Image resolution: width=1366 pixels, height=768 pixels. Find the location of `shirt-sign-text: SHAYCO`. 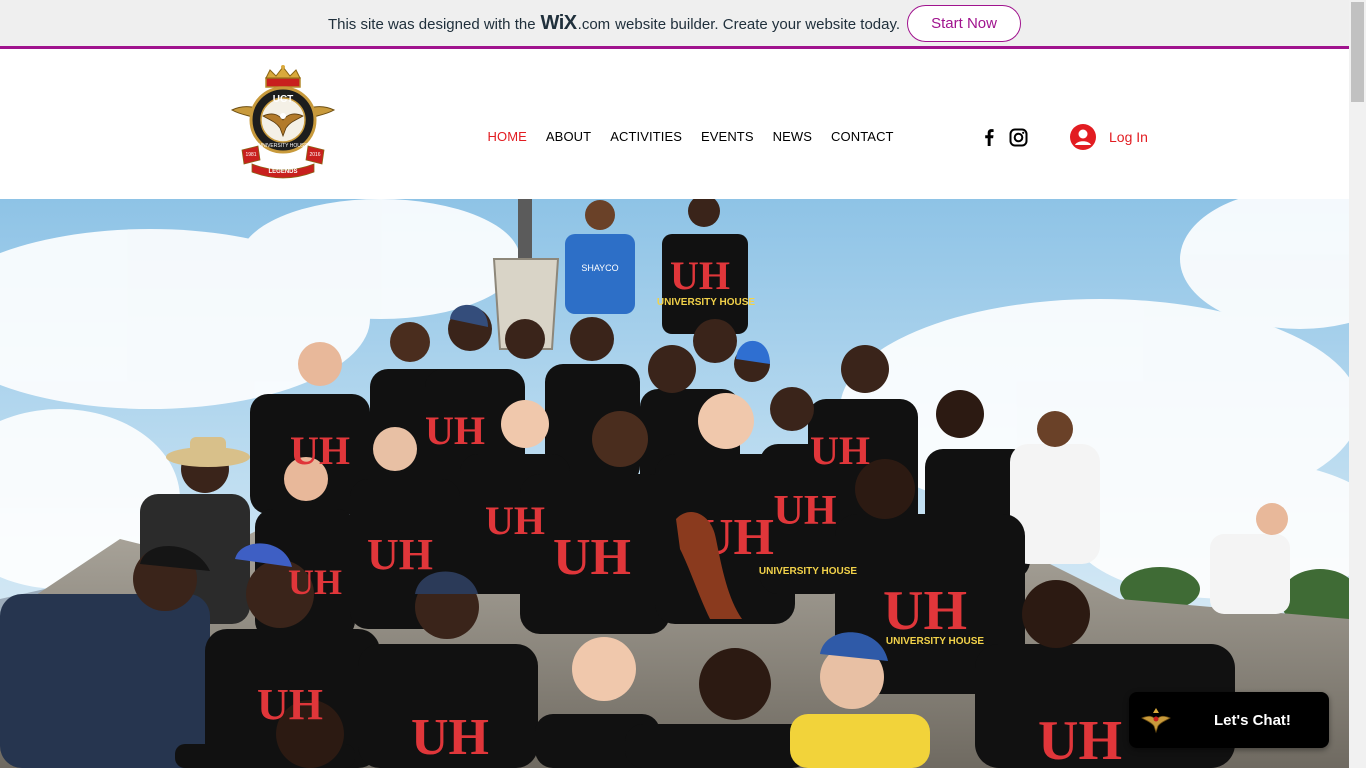

shirt-sign-text: SHAYCO is located at coordinates (599, 268).